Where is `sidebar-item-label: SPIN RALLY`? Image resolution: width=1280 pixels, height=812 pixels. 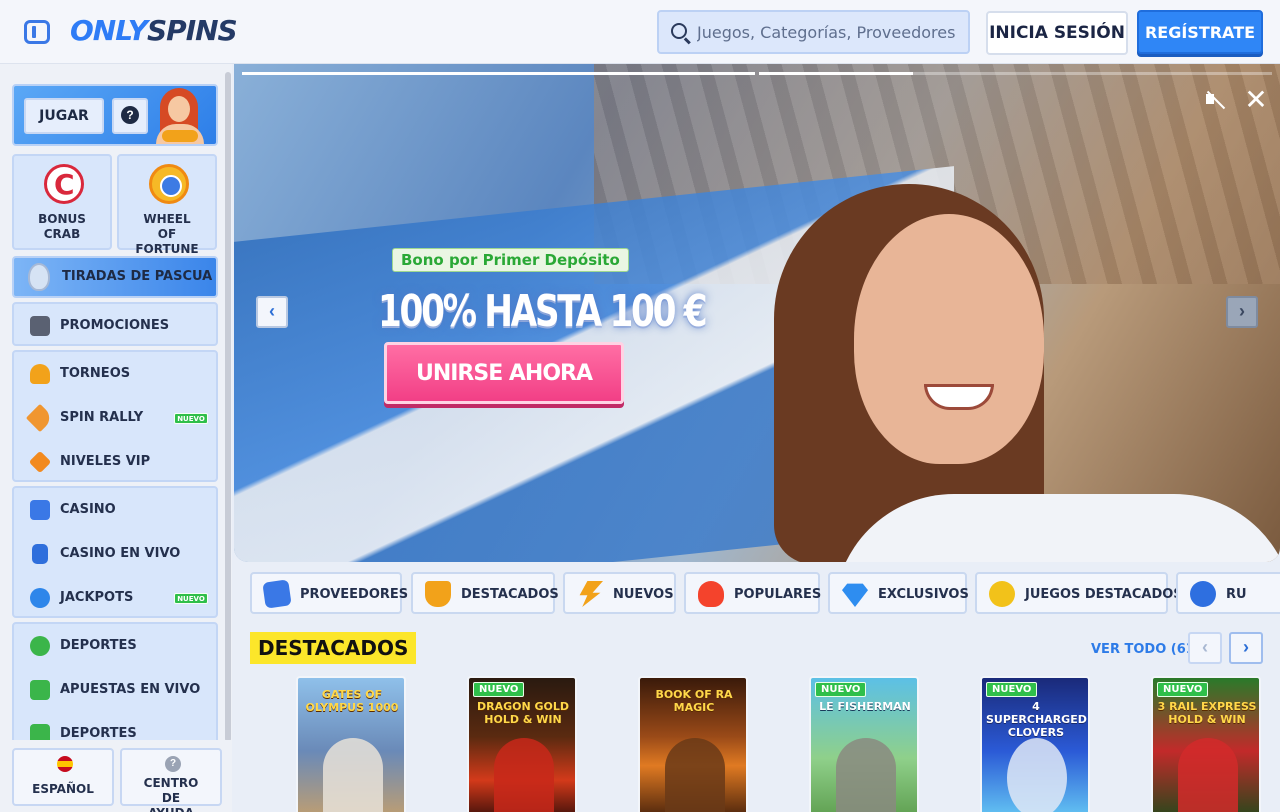 sidebar-item-label: SPIN RALLY is located at coordinates (102, 417).